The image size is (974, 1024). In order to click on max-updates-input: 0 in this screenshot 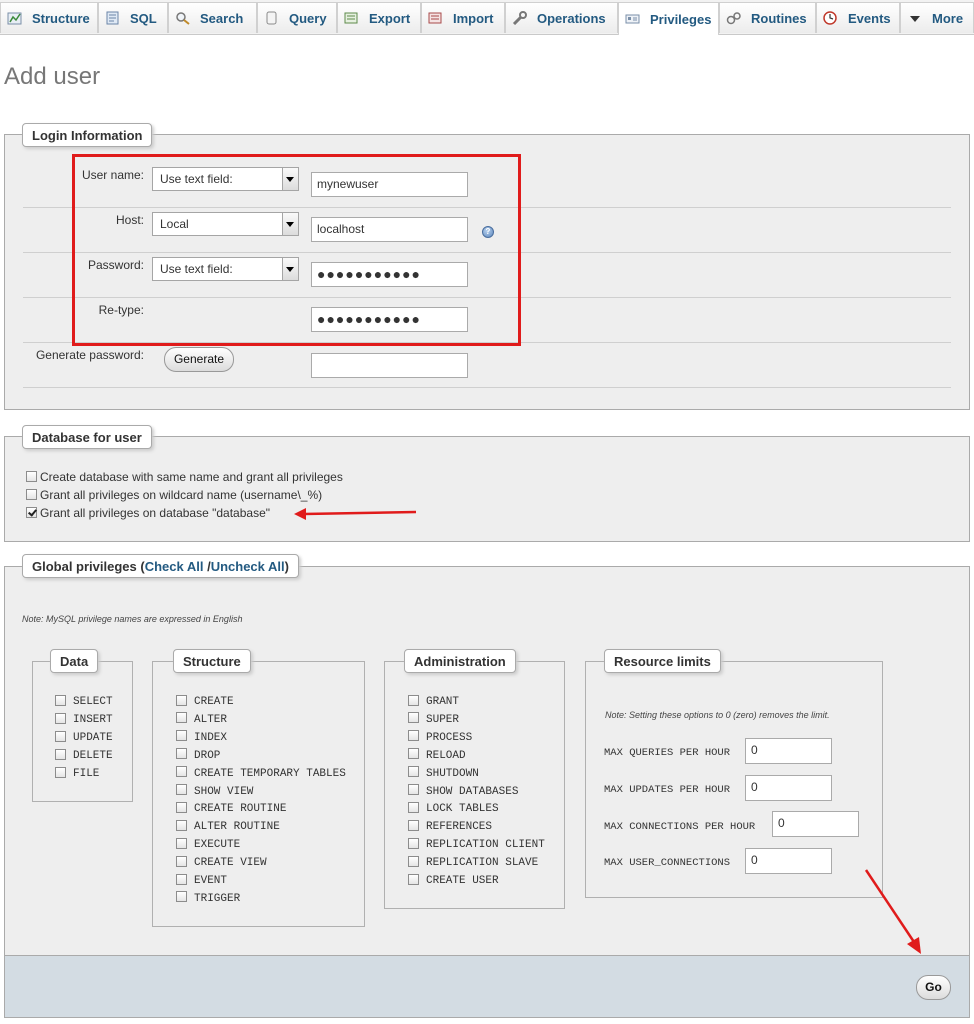, I will do `click(788, 788)`.